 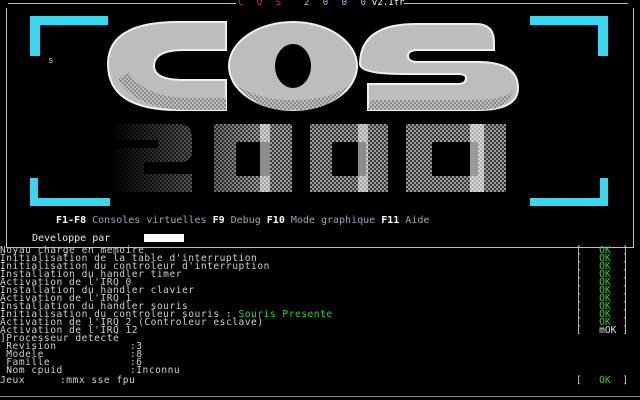 What do you see at coordinates (51, 61) in the screenshot?
I see `banner-side-mark: s` at bounding box center [51, 61].